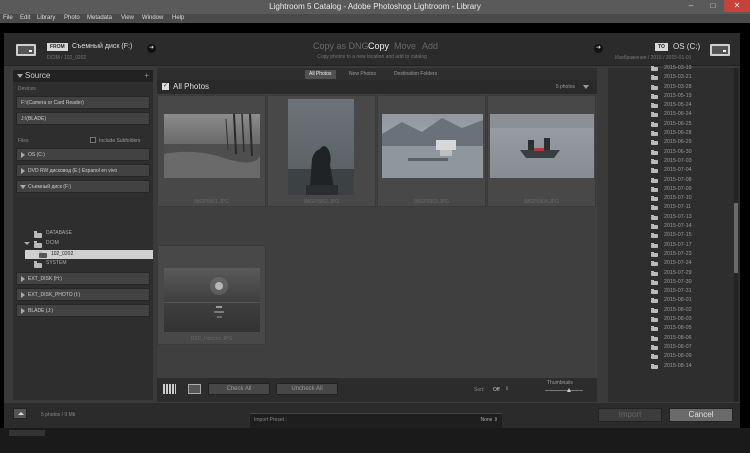  What do you see at coordinates (586, 87) in the screenshot?
I see `header-menu-icon` at bounding box center [586, 87].